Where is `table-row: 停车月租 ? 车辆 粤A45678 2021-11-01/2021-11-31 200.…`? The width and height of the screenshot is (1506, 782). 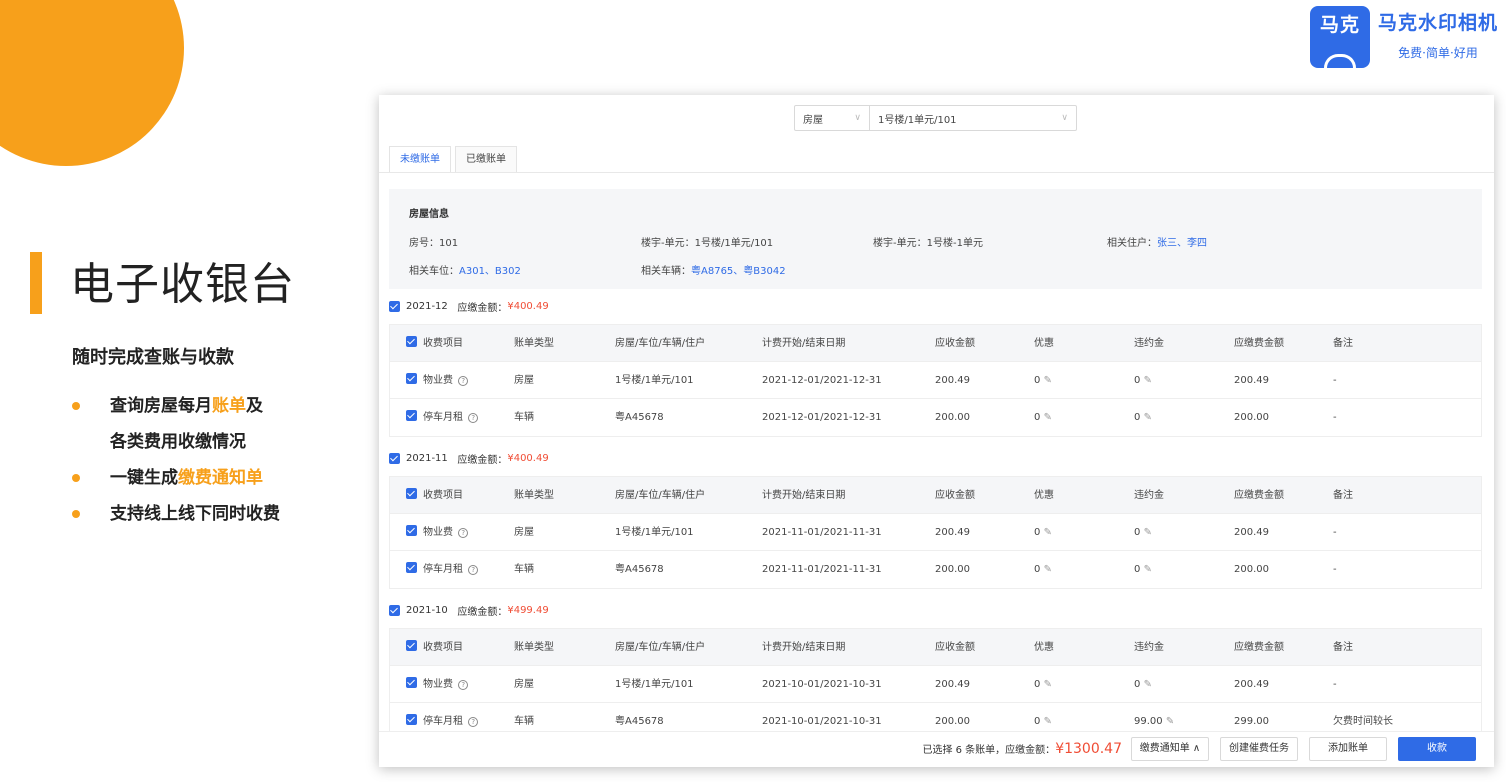
table-row: 停车月租 ? 车辆 粤A45678 2021-11-01/2021-11-31 200.… is located at coordinates (935, 569).